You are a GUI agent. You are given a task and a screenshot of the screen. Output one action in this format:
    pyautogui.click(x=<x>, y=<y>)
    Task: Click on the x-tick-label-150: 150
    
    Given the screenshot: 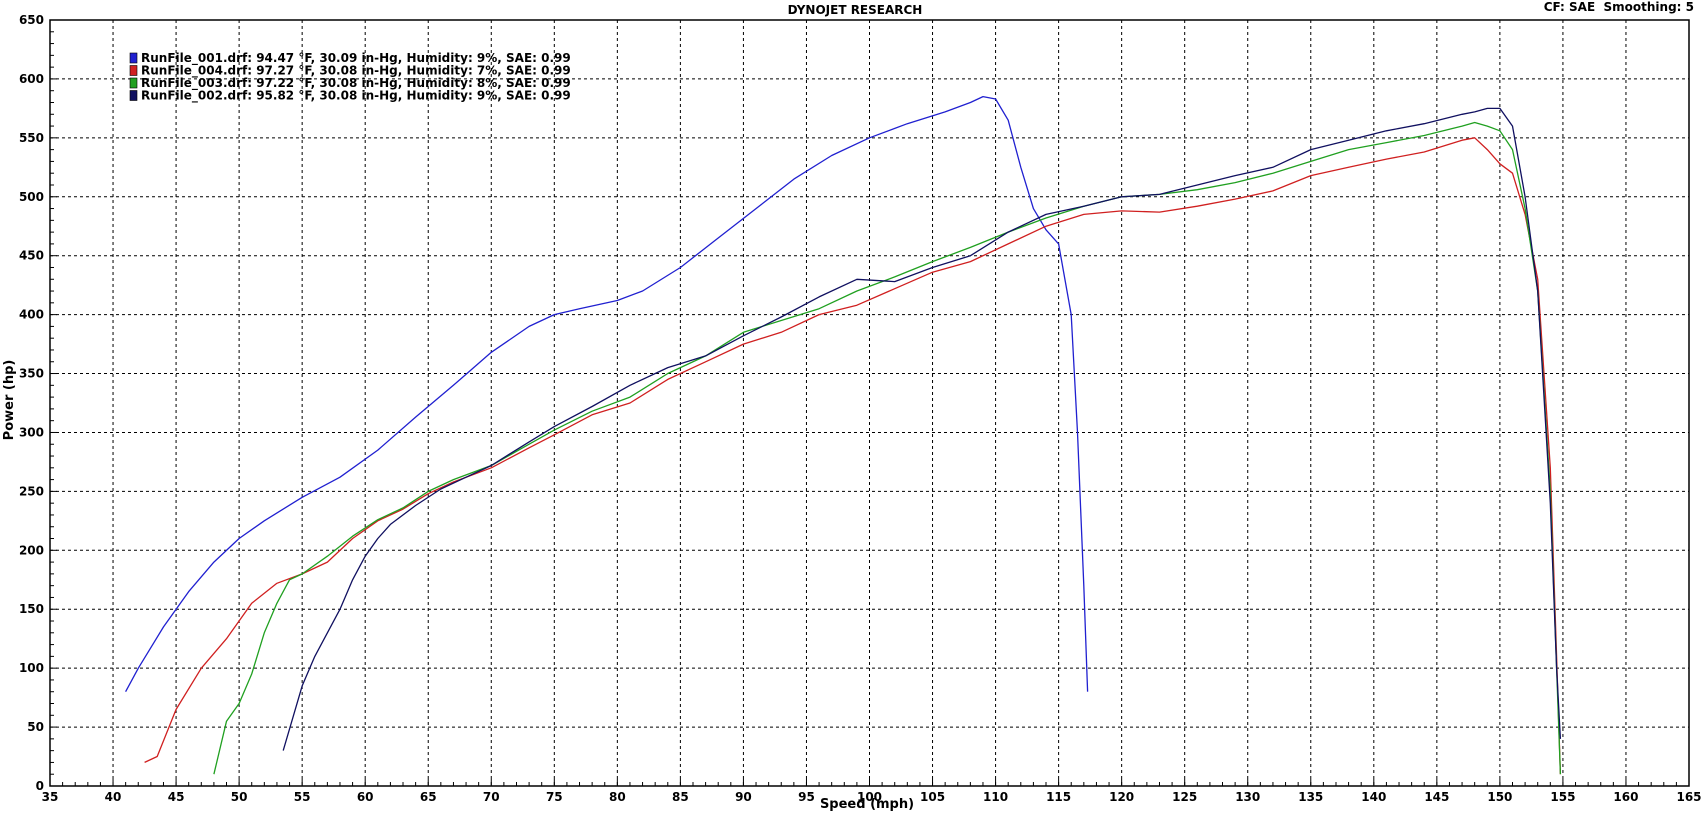 What is the action you would take?
    pyautogui.click(x=1499, y=797)
    